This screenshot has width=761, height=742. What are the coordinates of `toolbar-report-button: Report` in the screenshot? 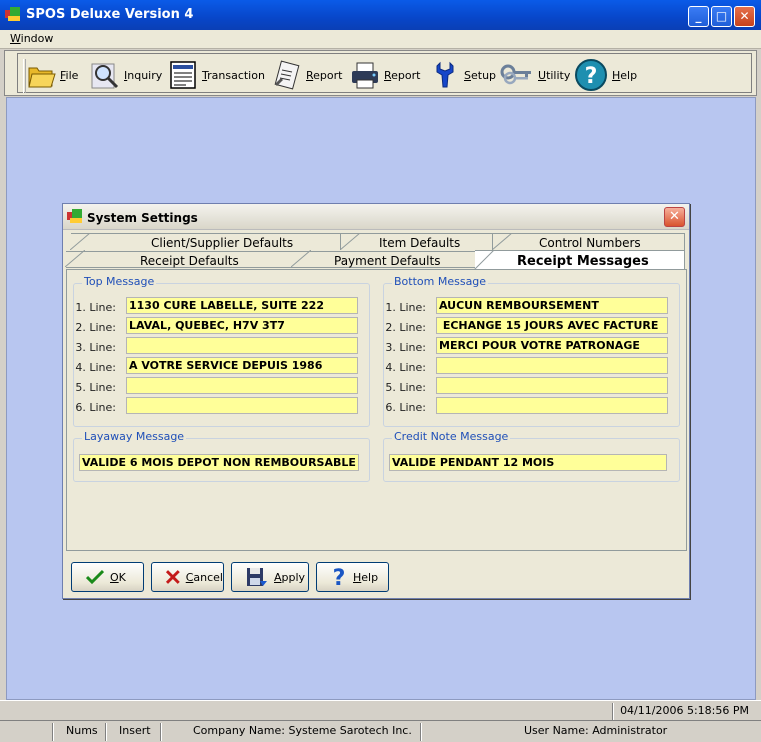 It's located at (307, 75).